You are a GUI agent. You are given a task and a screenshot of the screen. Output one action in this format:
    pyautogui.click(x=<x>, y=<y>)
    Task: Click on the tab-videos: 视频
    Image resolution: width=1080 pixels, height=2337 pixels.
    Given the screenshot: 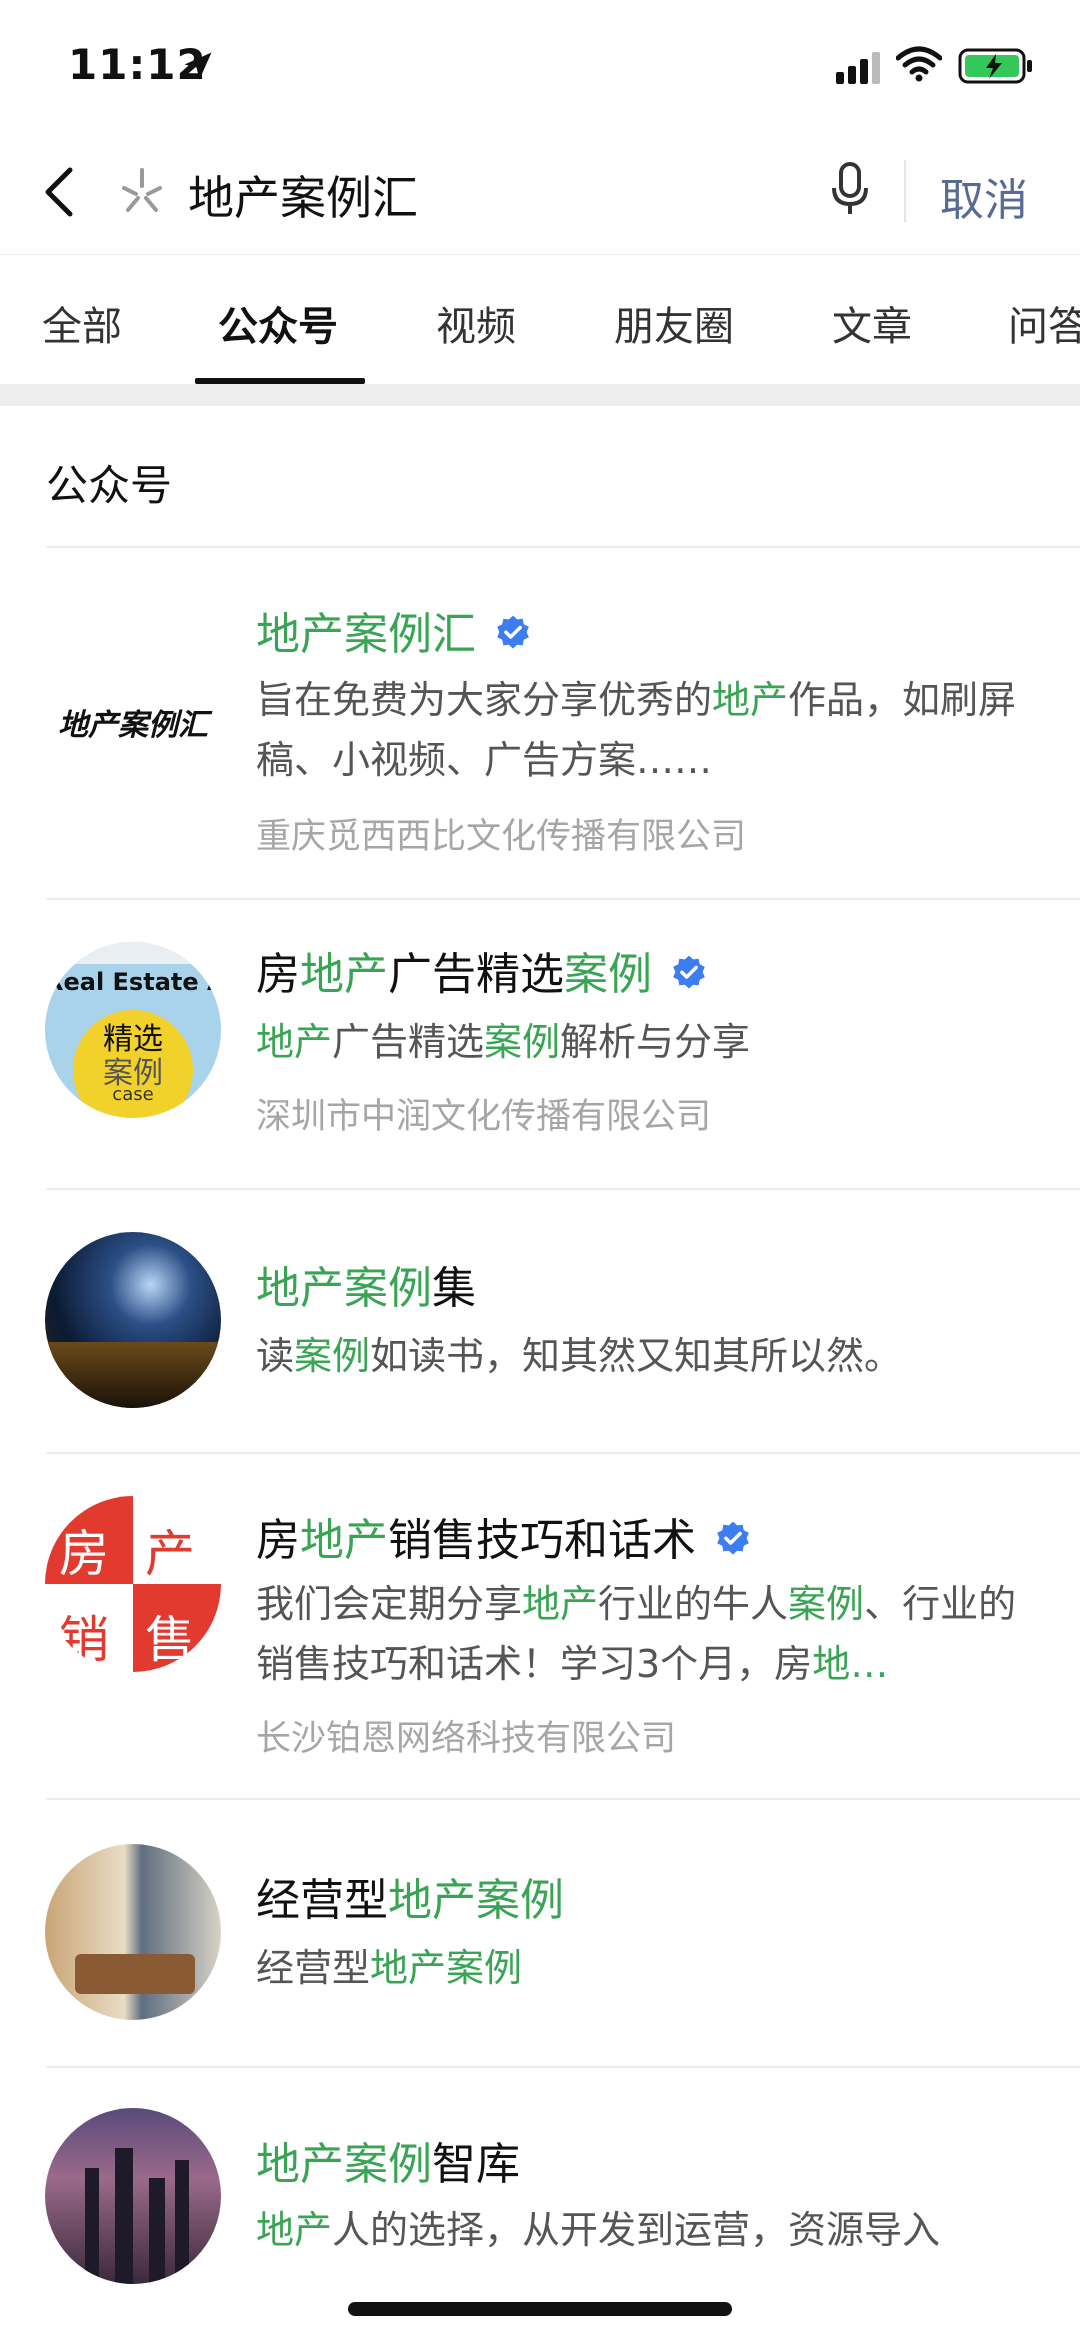 What is the action you would take?
    pyautogui.click(x=476, y=323)
    